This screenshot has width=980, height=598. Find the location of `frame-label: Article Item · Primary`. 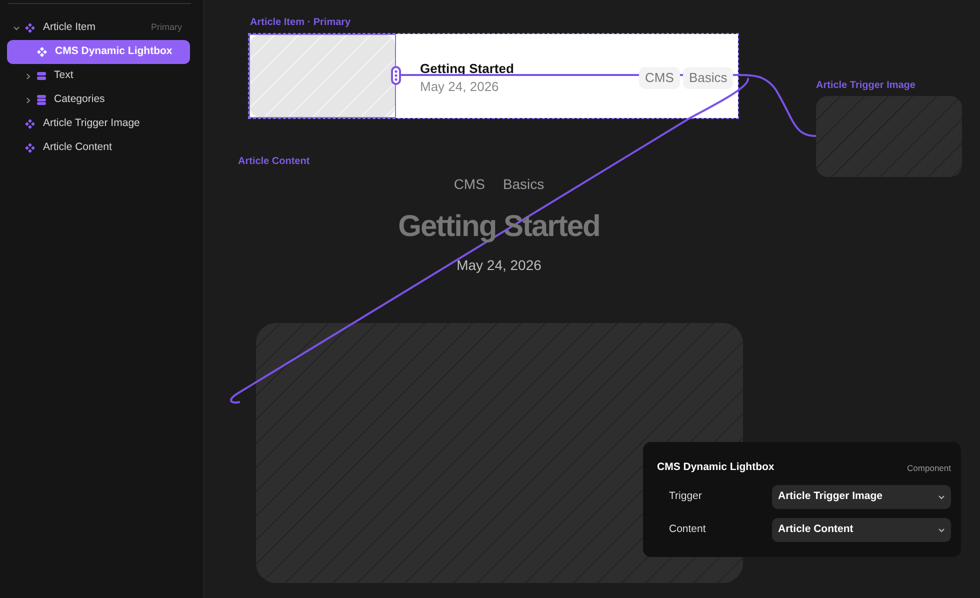

frame-label: Article Item · Primary is located at coordinates (300, 23).